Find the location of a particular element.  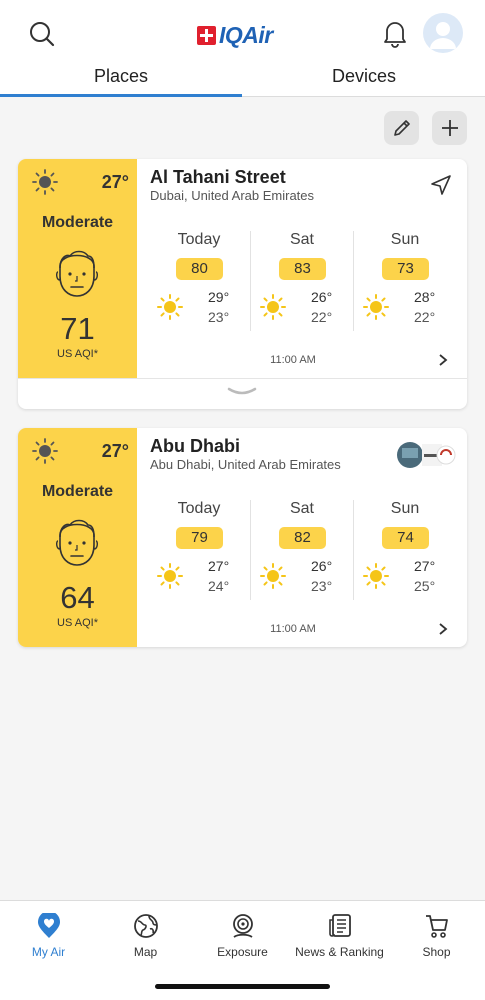

forecast-aqi-badge: 83 is located at coordinates (302, 269).